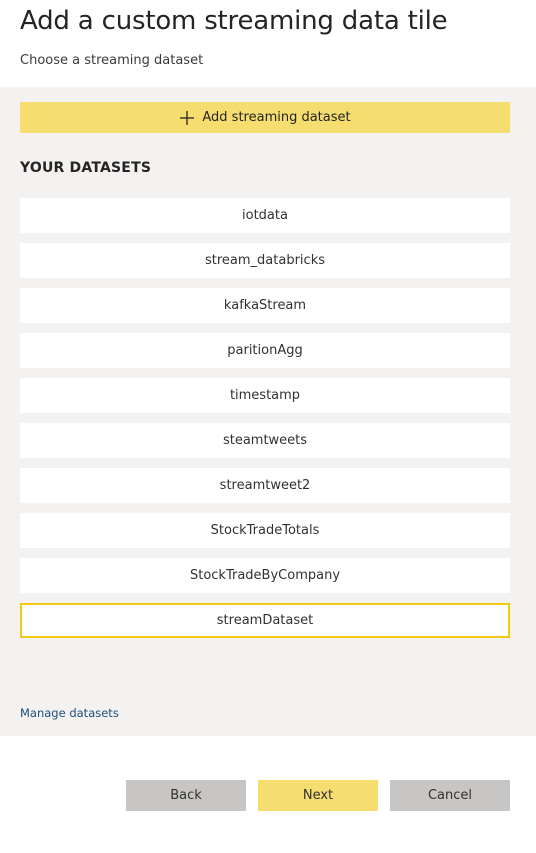 Image resolution: width=536 pixels, height=853 pixels. I want to click on cancel-button: Cancel, so click(450, 795).